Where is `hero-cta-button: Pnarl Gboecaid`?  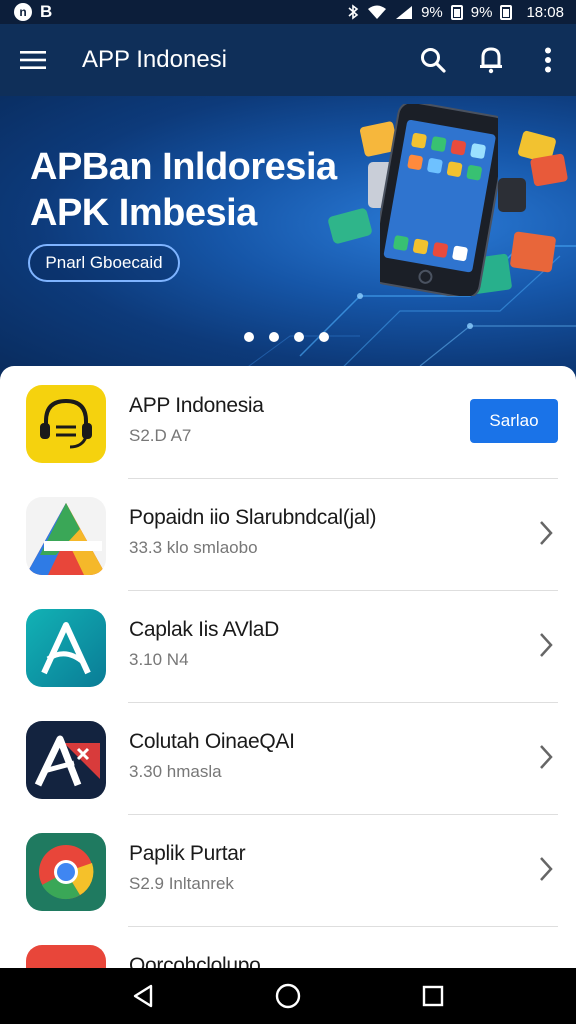
hero-cta-button: Pnarl Gboecaid is located at coordinates (104, 263).